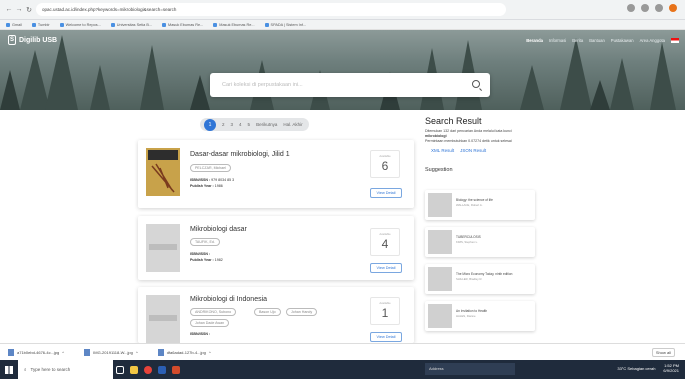 Image resolution: width=685 pixels, height=379 pixels. What do you see at coordinates (292, 124) in the screenshot?
I see `last-page-link: Hal. Akhir` at bounding box center [292, 124].